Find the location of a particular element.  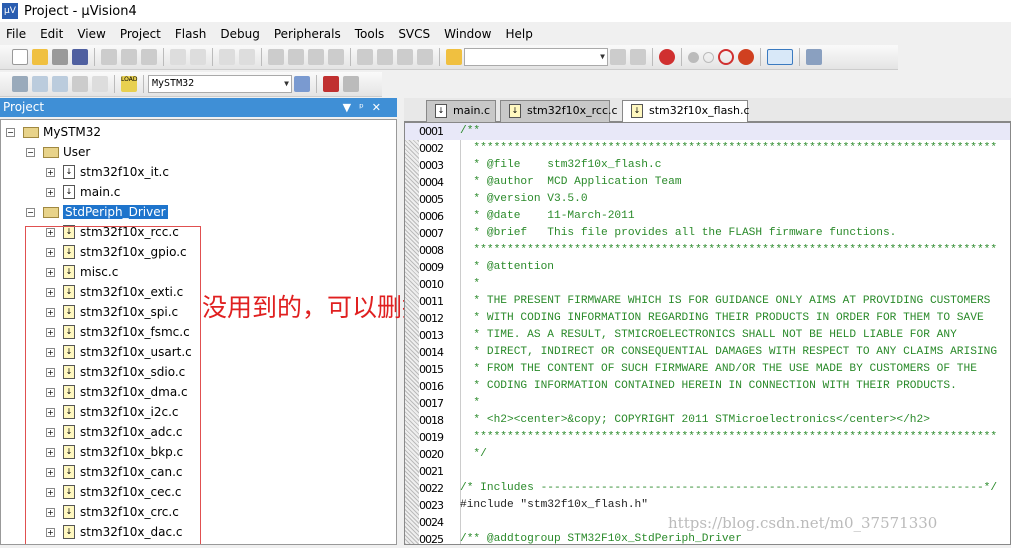

target-select: MySTM32 ▼ is located at coordinates (220, 84).